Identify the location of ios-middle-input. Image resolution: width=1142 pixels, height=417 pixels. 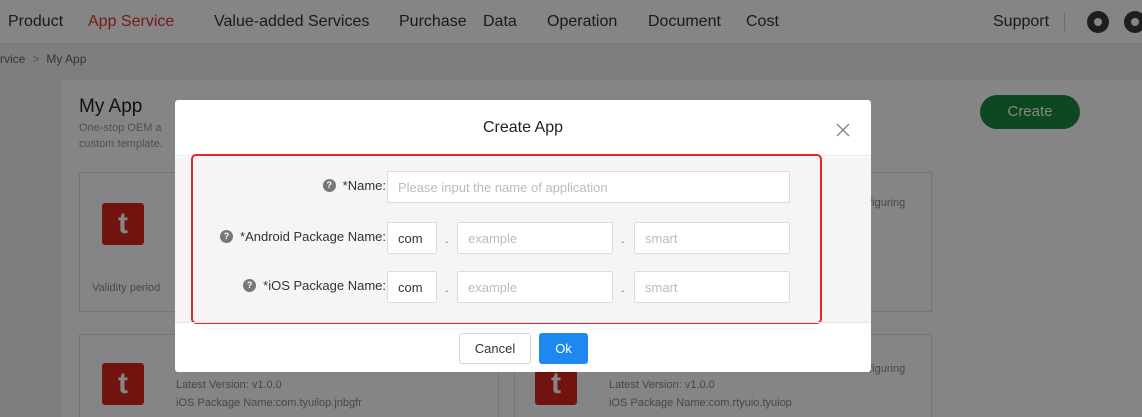
(535, 287).